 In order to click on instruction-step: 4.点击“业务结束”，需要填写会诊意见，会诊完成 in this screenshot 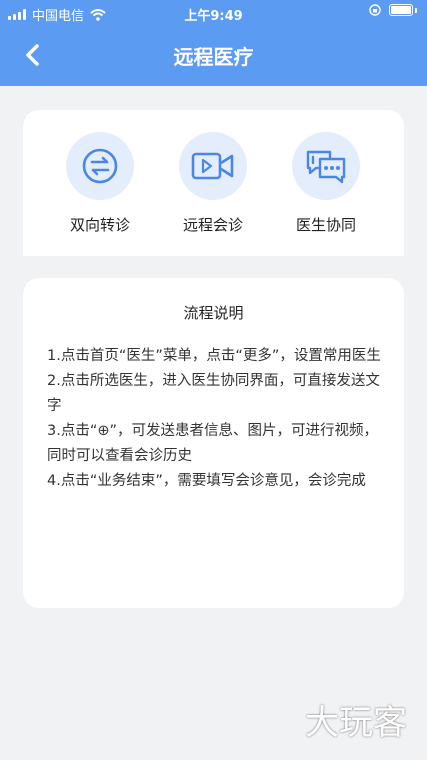, I will do `click(206, 481)`.